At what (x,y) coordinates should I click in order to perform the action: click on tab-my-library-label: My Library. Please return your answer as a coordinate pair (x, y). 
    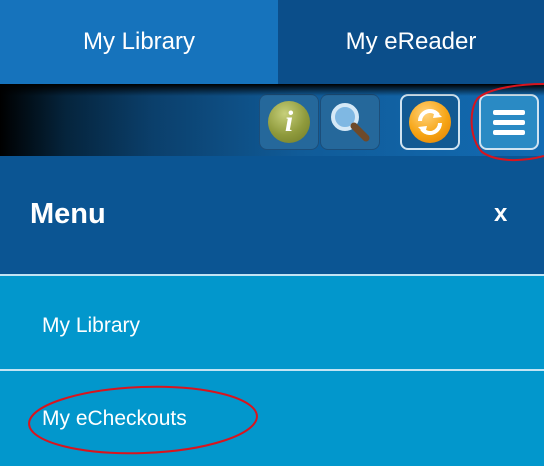
    Looking at the image, I should click on (139, 41).